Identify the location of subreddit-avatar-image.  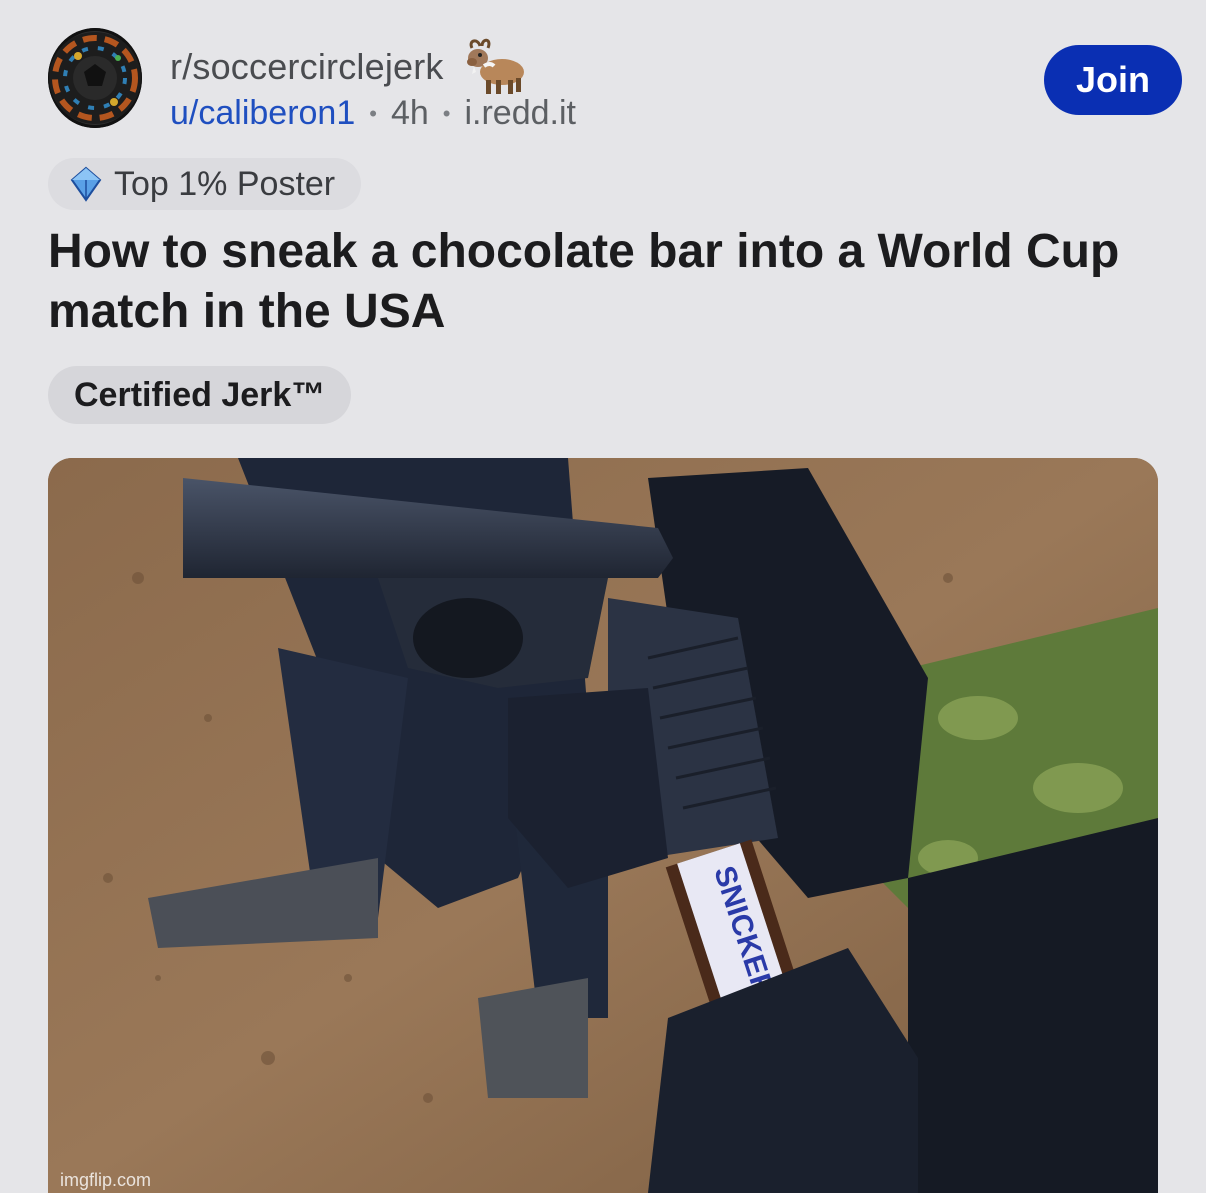
(95, 78).